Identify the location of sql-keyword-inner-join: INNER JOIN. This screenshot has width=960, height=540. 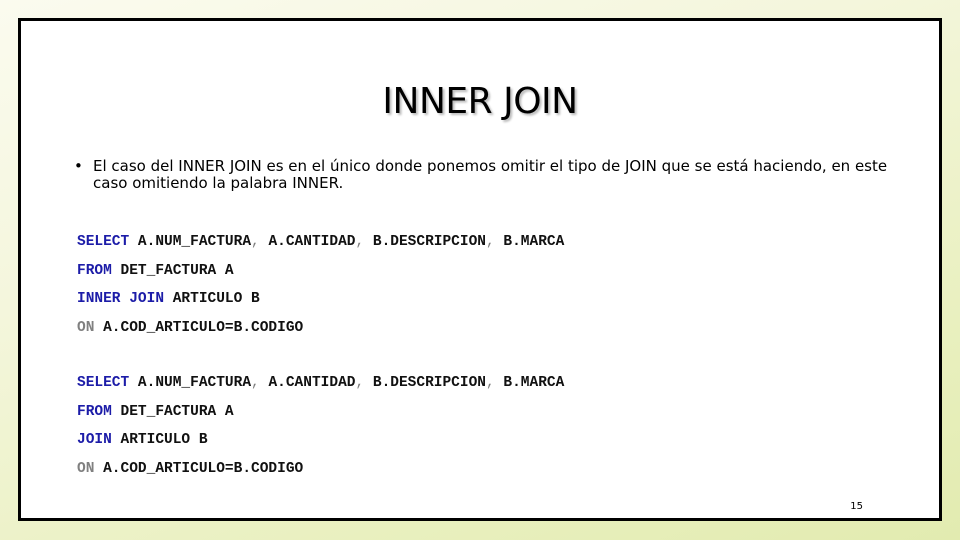
(121, 299).